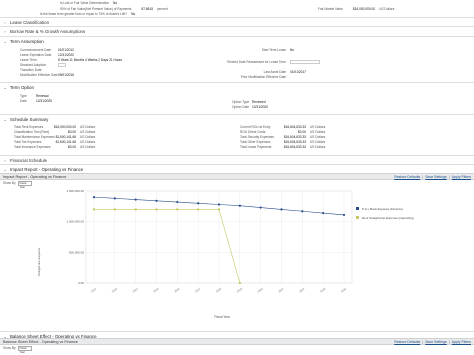 The width and height of the screenshot is (474, 355). What do you see at coordinates (292, 50) in the screenshot?
I see `start-term-value: No` at bounding box center [292, 50].